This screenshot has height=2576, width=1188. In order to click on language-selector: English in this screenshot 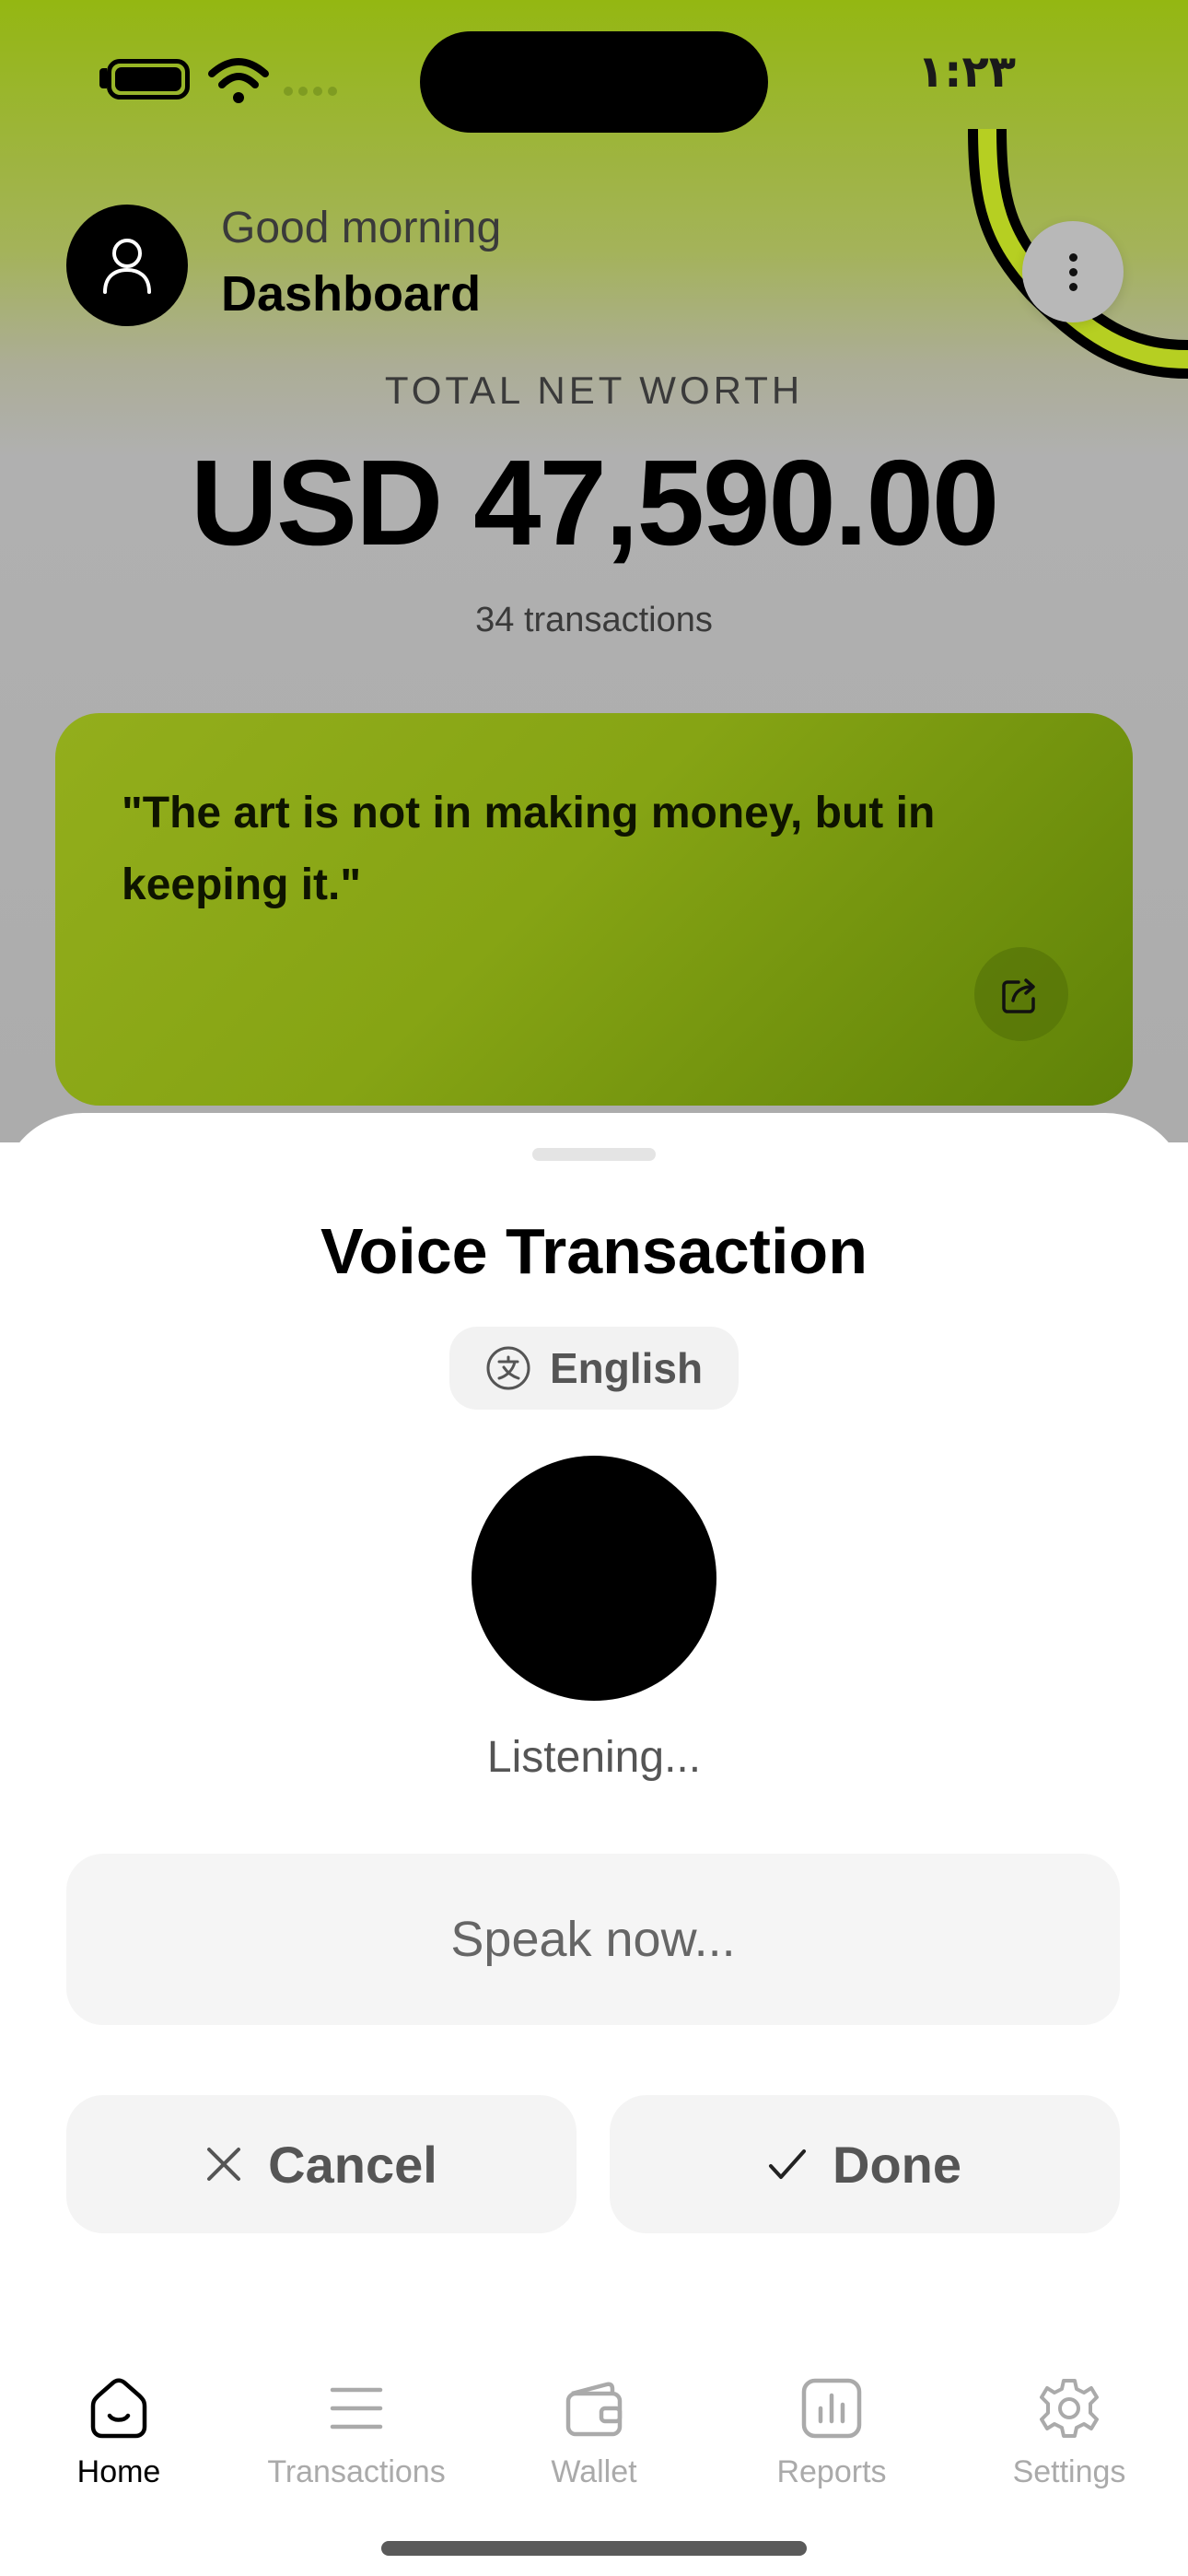, I will do `click(594, 1368)`.